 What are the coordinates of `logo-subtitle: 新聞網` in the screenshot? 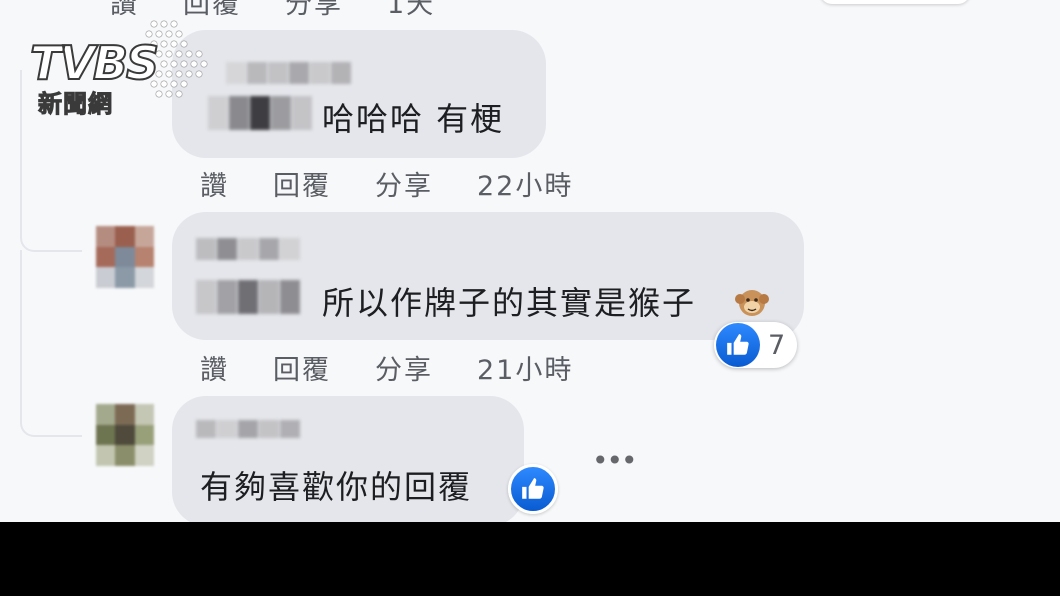 It's located at (75, 104).